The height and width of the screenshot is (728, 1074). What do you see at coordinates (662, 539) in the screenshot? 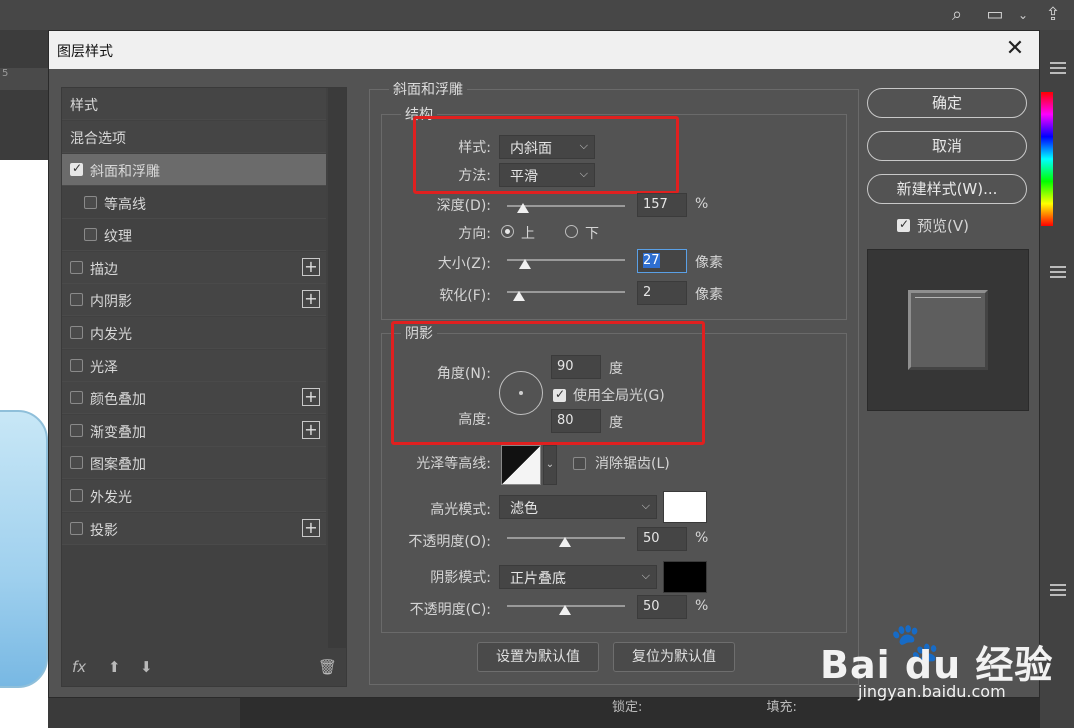
I see `highlight-opacity-input: 50` at bounding box center [662, 539].